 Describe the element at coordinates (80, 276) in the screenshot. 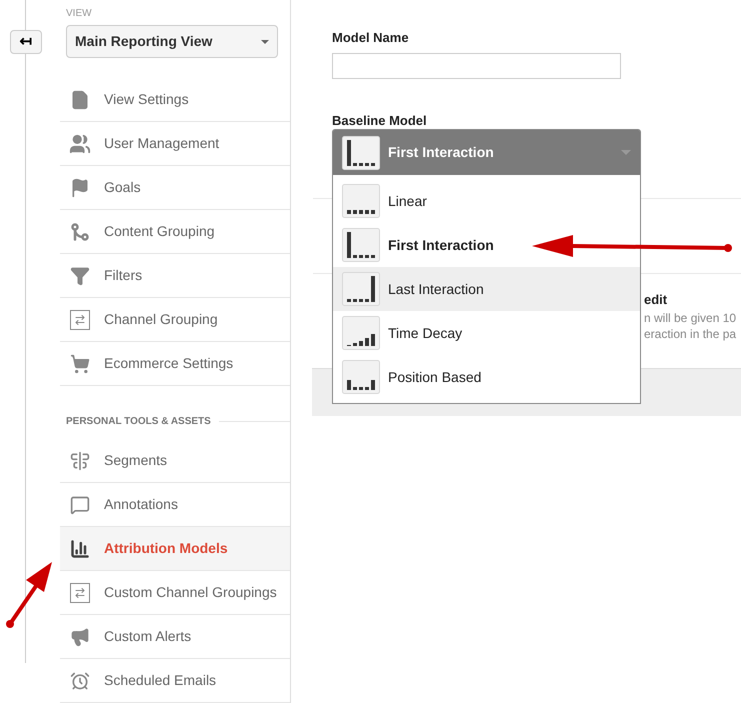

I see `filter-icon` at that location.